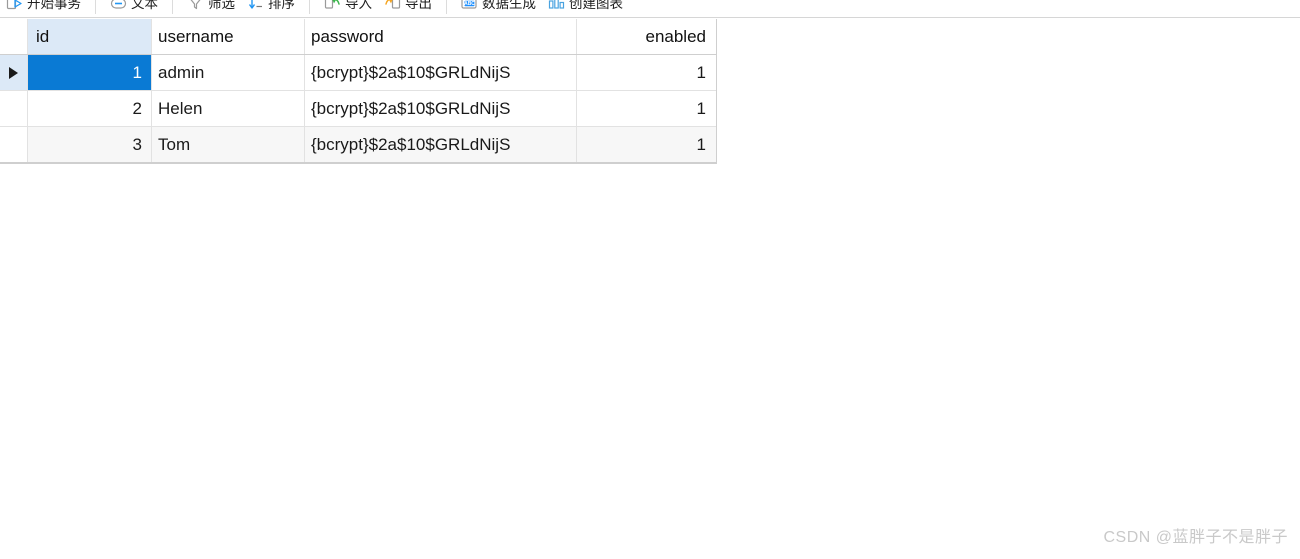 This screenshot has height=559, width=1300. I want to click on cell-username: Helen, so click(228, 108).